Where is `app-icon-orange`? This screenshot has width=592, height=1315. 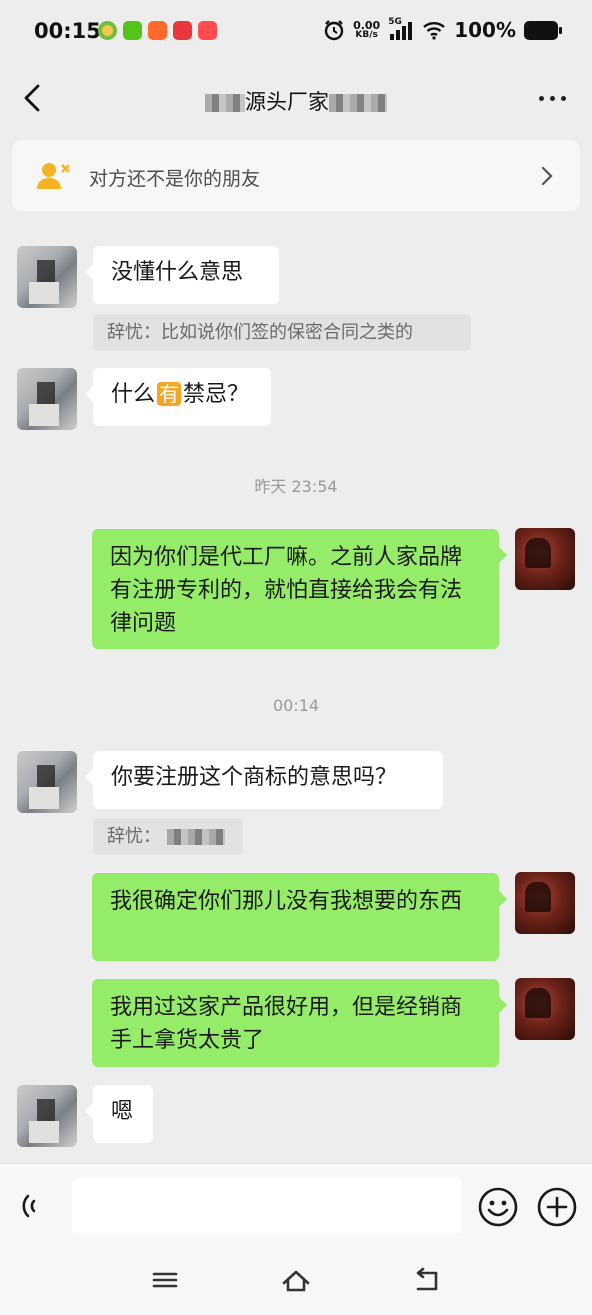 app-icon-orange is located at coordinates (157, 30).